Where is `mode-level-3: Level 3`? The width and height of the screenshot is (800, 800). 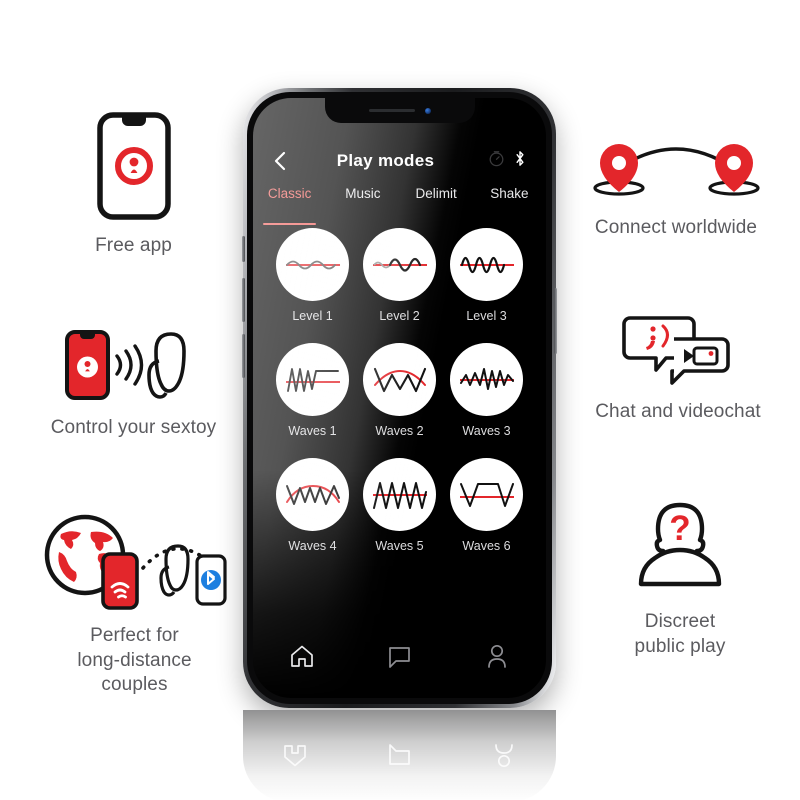 mode-level-3: Level 3 is located at coordinates (486, 275).